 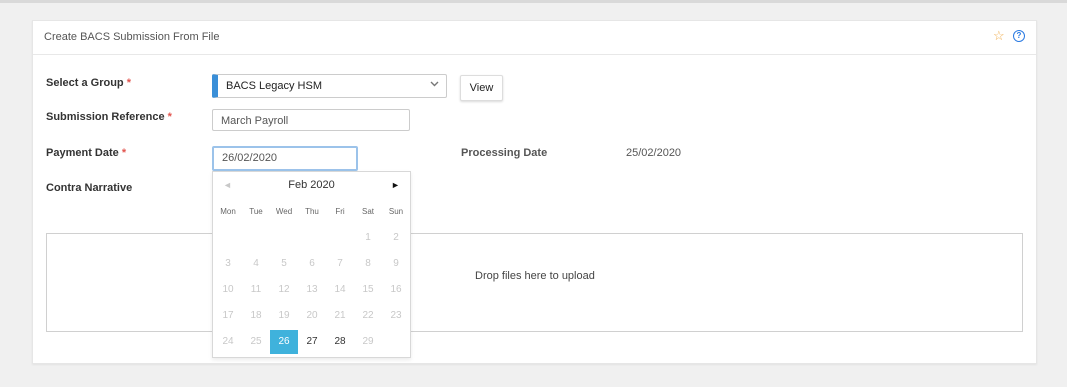 I want to click on day-cell: 7, so click(x=340, y=263).